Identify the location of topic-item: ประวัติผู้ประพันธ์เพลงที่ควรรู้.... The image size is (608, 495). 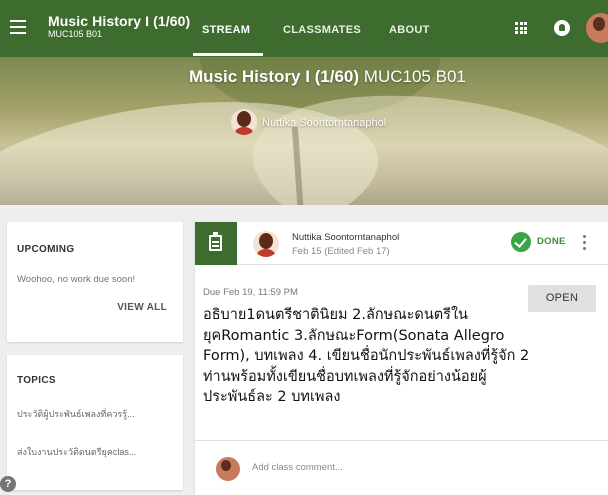
(76, 414).